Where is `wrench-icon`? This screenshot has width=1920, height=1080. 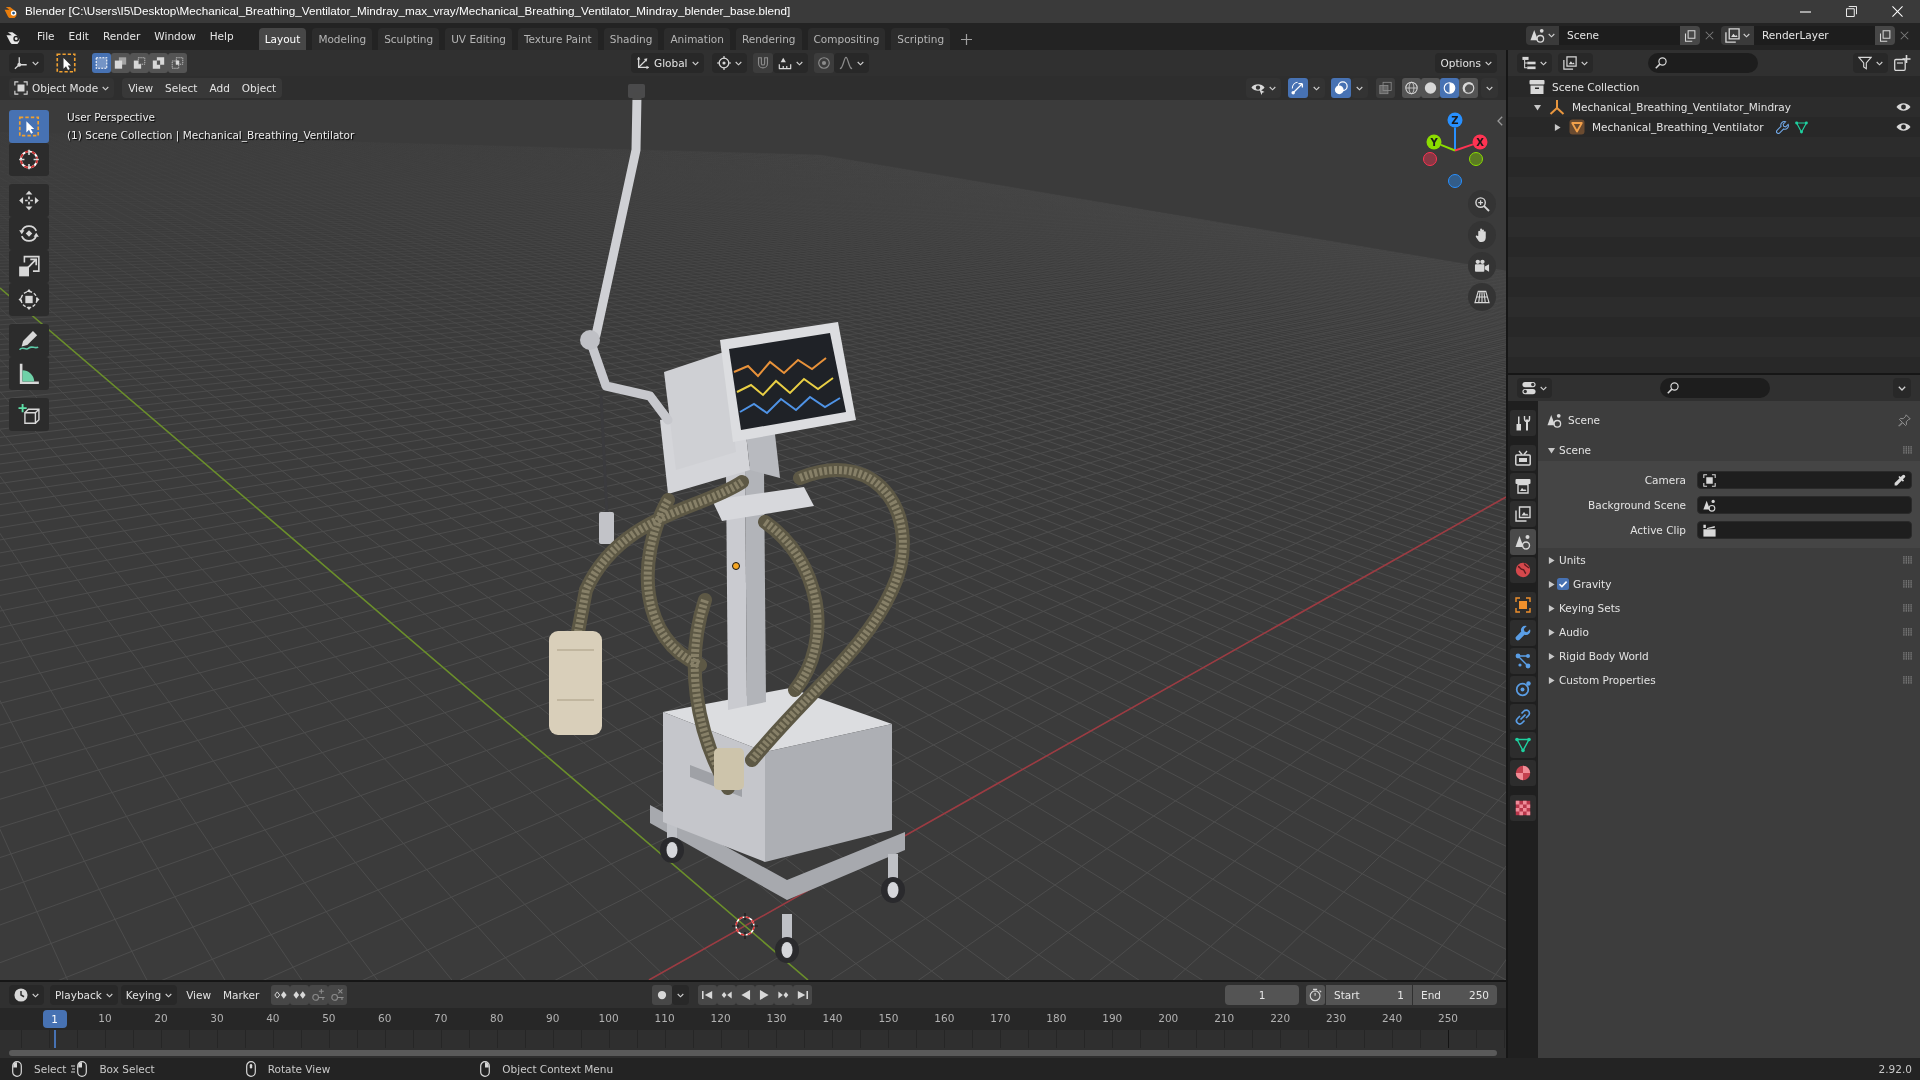
wrench-icon is located at coordinates (1523, 633).